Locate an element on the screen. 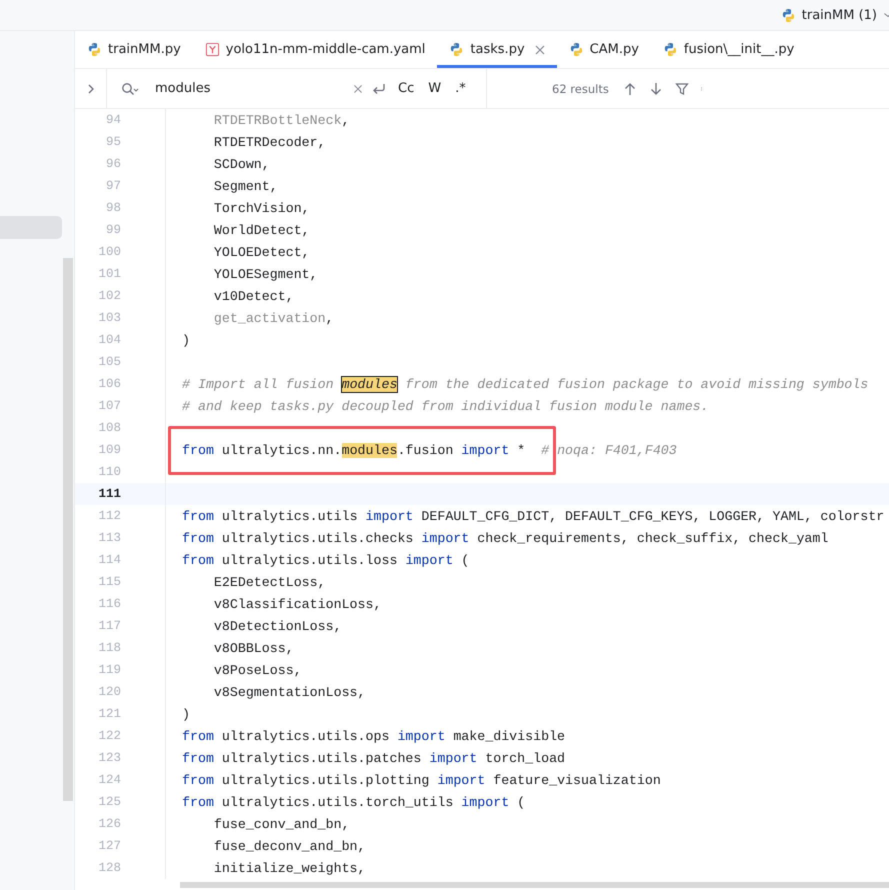 The height and width of the screenshot is (890, 889). line-number: 122 is located at coordinates (109, 736).